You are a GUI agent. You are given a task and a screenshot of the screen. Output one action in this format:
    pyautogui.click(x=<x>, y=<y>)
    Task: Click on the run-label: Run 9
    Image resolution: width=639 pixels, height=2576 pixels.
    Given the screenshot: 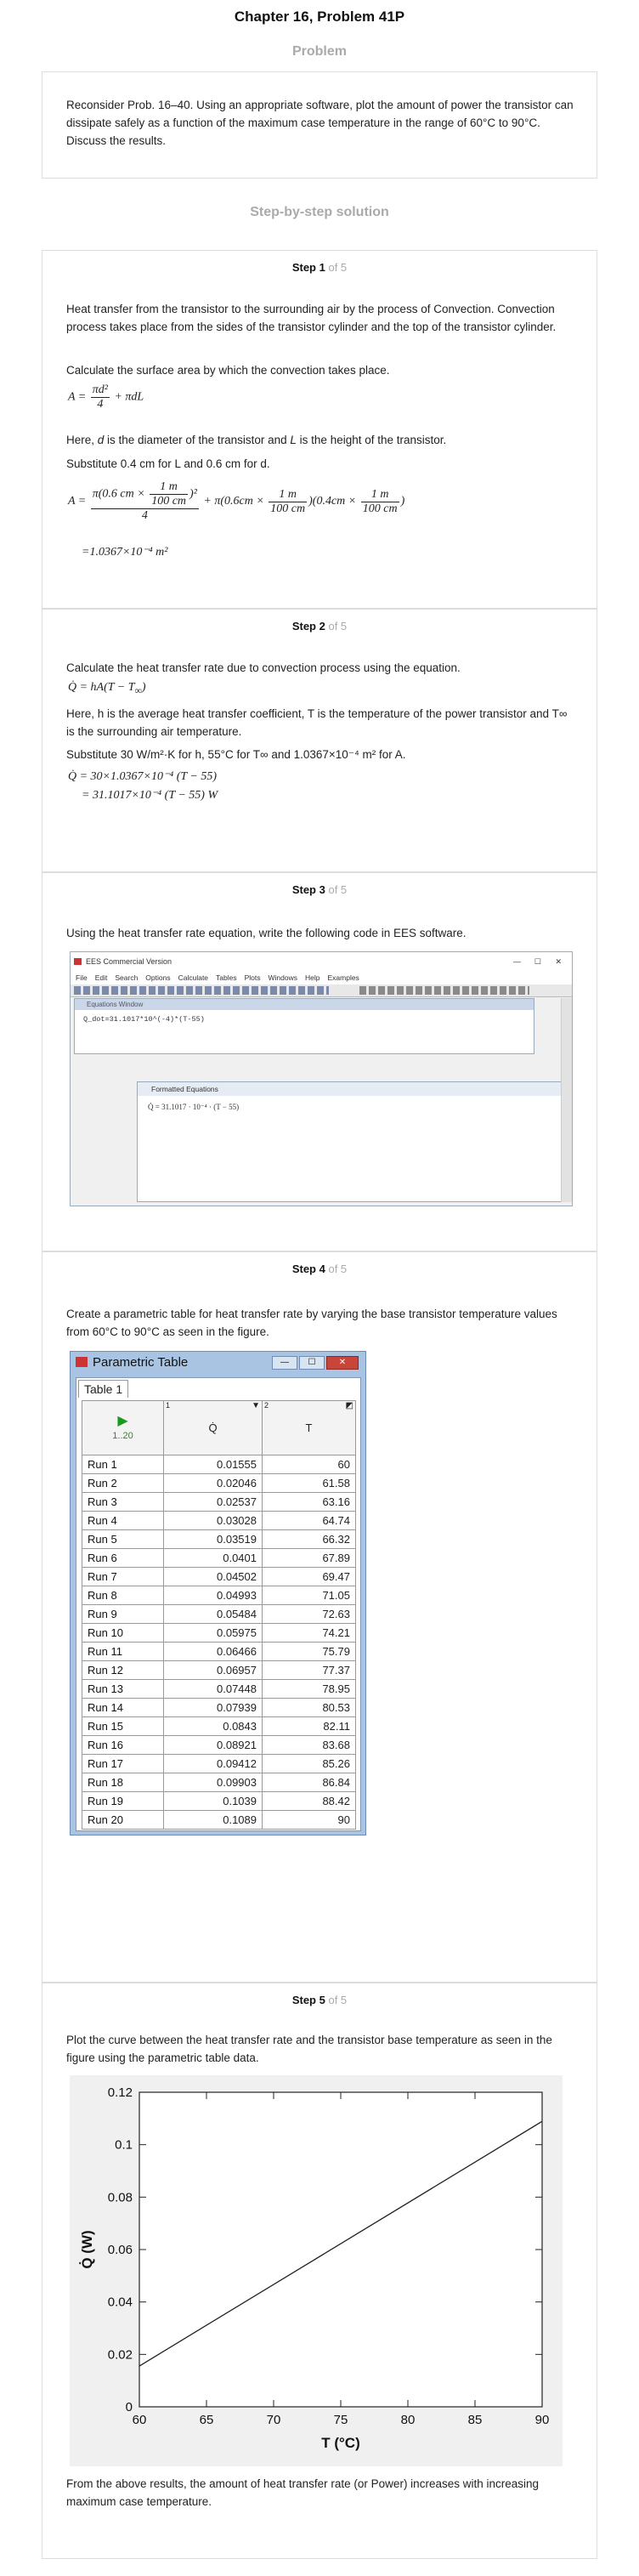 What is the action you would take?
    pyautogui.click(x=123, y=1614)
    